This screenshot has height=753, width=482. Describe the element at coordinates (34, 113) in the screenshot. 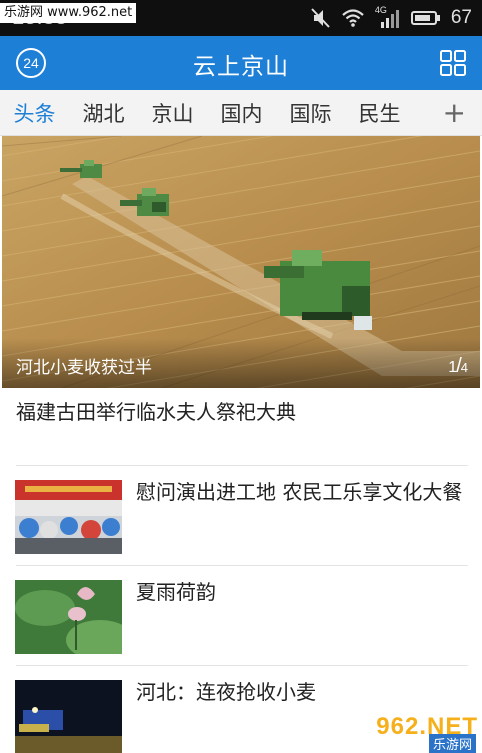

I see `tab-headlines: 头条` at that location.